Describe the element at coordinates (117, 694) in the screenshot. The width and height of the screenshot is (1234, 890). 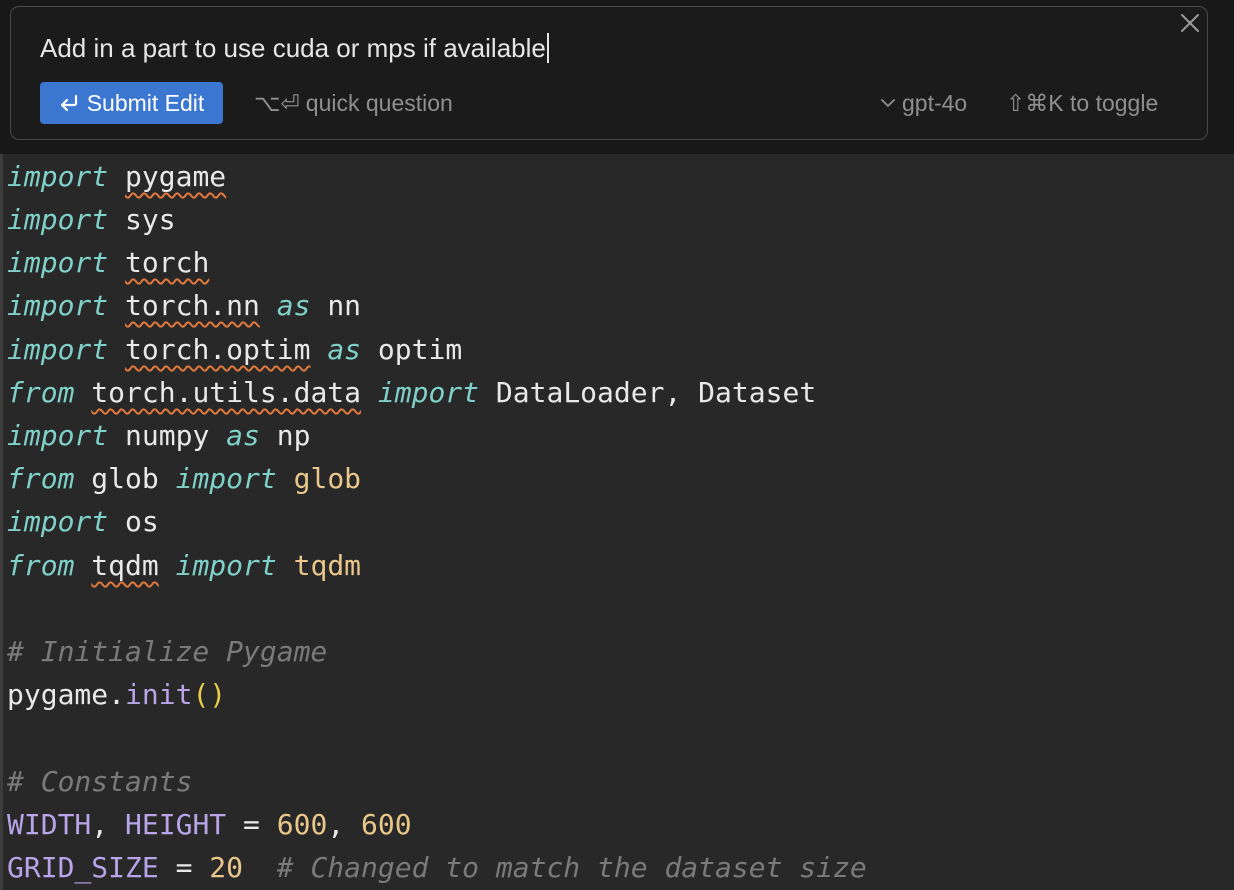
I see `code-line: pygame.init()` at that location.